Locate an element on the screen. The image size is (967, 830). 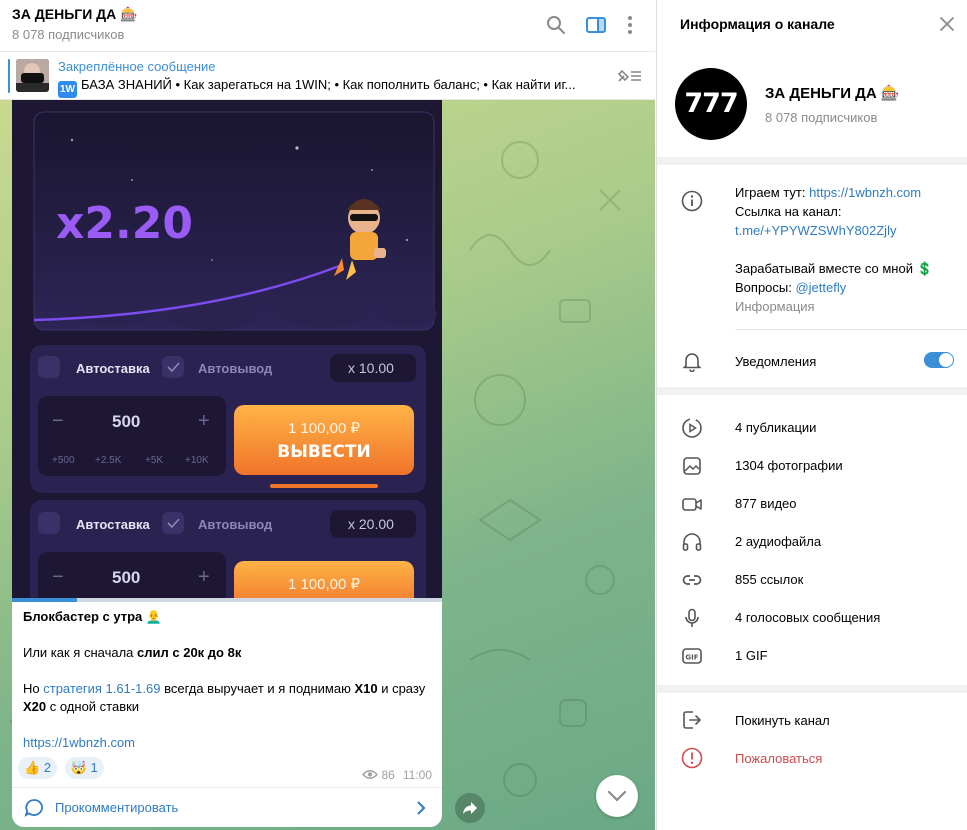
pin-indicator is located at coordinates (9, 76).